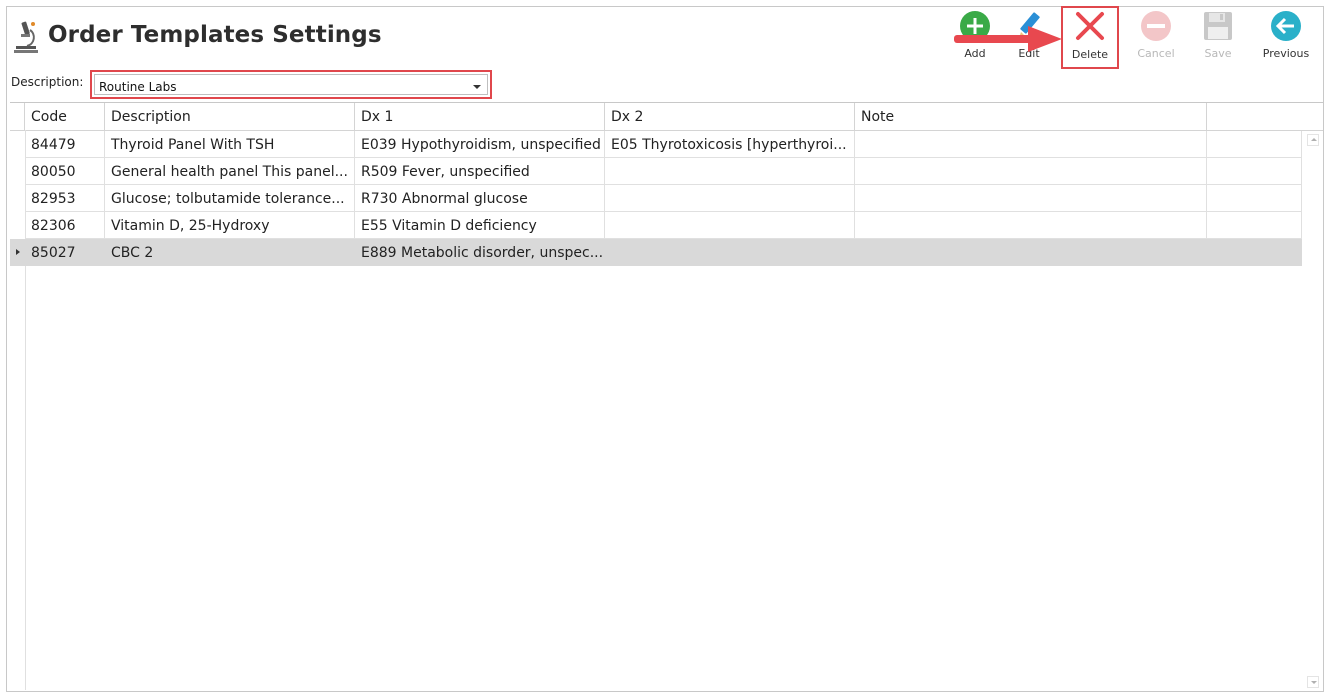 This screenshot has width=1330, height=698. What do you see at coordinates (65, 144) in the screenshot?
I see `cell-code: 84479` at bounding box center [65, 144].